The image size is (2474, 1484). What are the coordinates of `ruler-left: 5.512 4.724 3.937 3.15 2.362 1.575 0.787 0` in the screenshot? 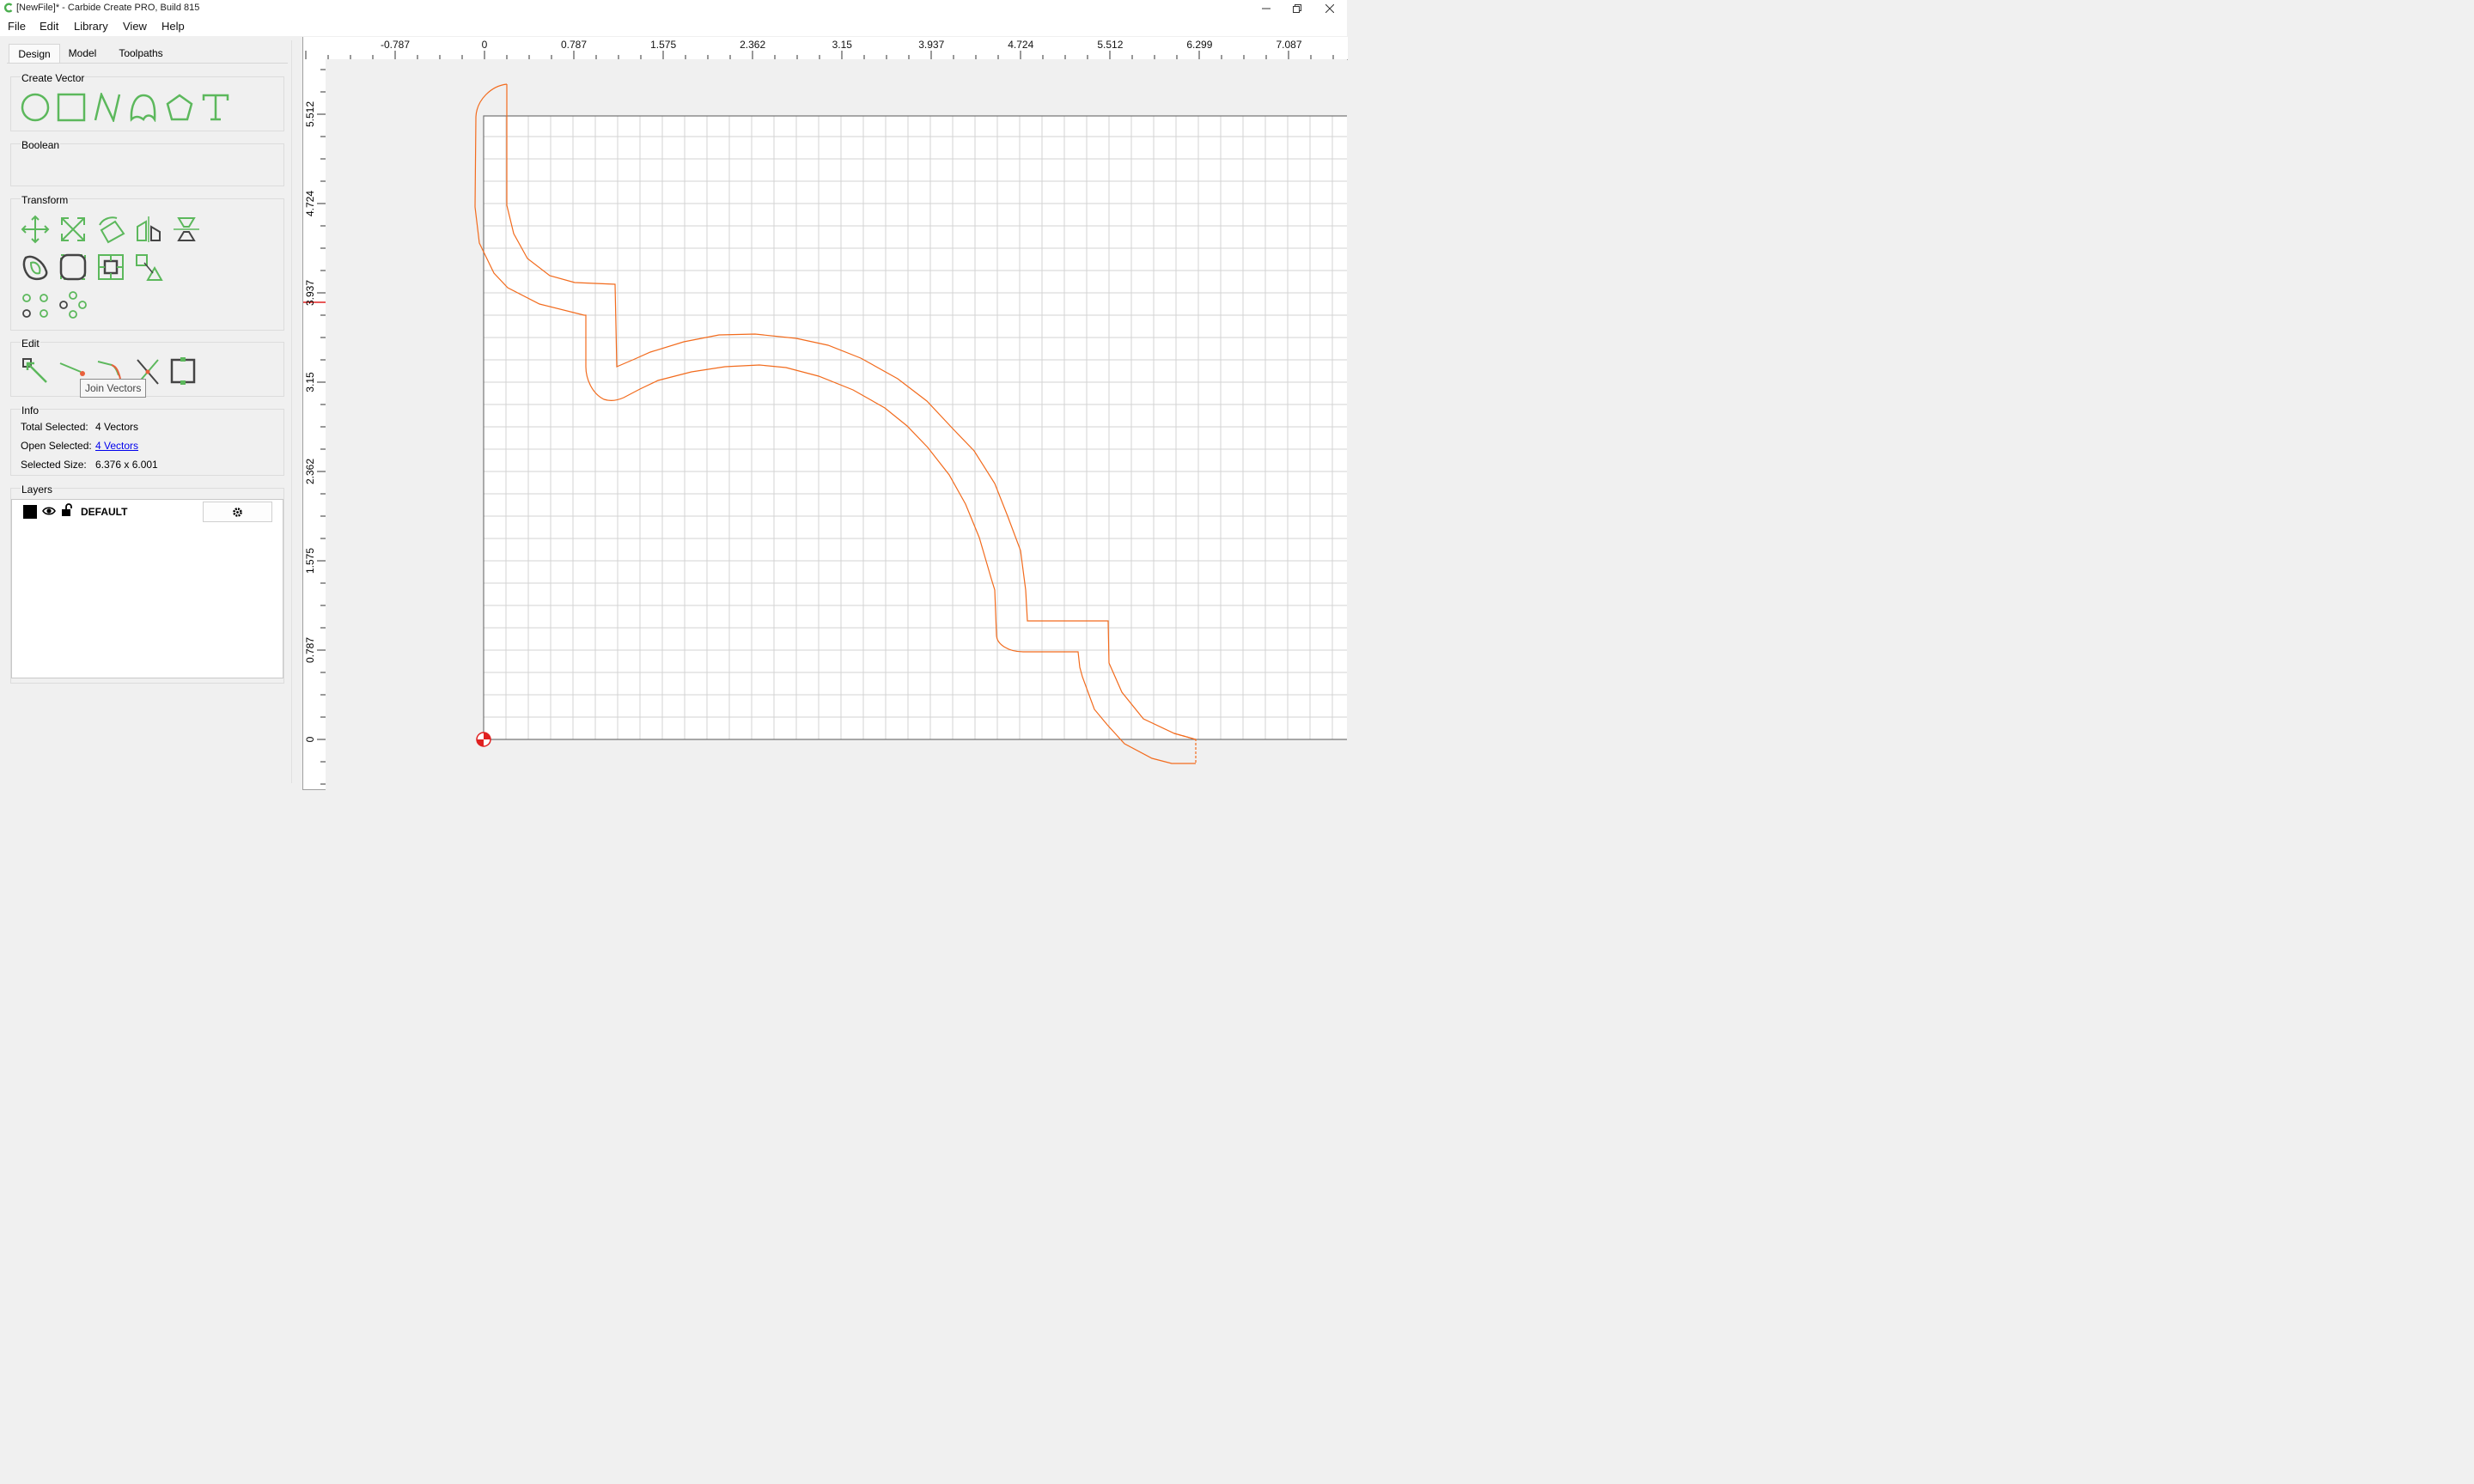 It's located at (314, 424).